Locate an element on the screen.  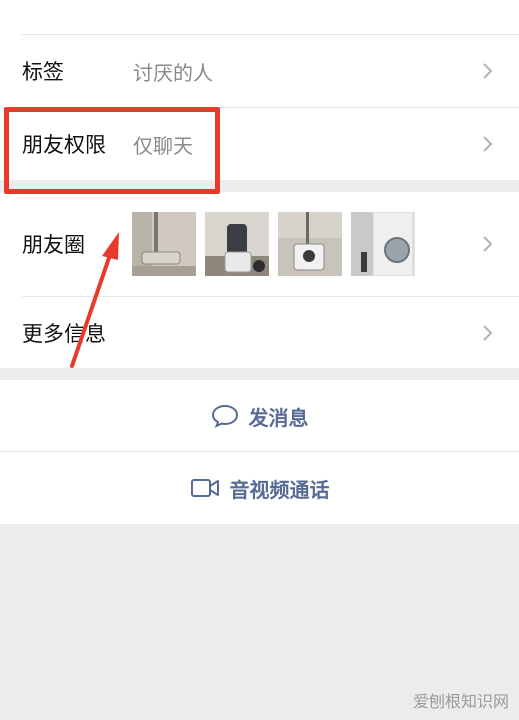
send-message-label: 发消息 is located at coordinates (278, 417).